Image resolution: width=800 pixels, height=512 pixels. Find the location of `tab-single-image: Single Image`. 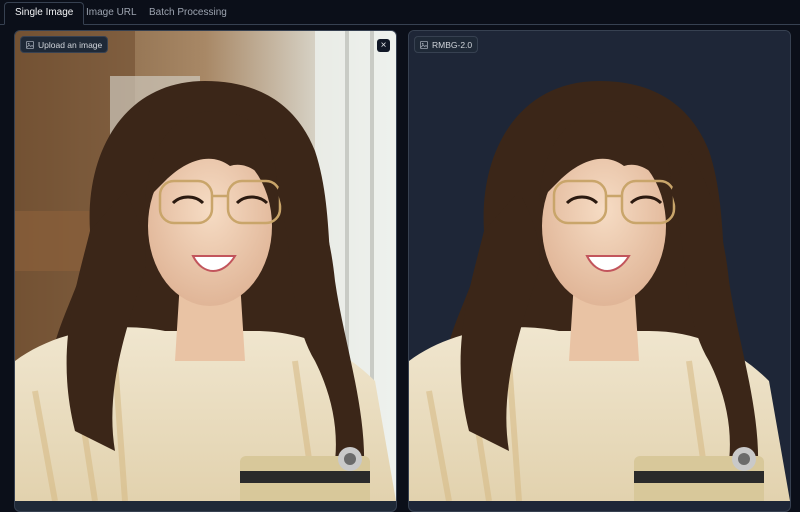

tab-single-image: Single Image is located at coordinates (44, 13).